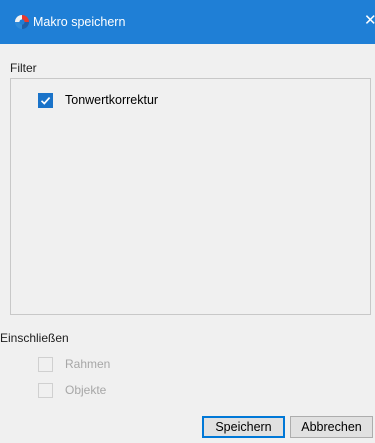 This screenshot has width=375, height=443. I want to click on checkmark-icon, so click(45, 101).